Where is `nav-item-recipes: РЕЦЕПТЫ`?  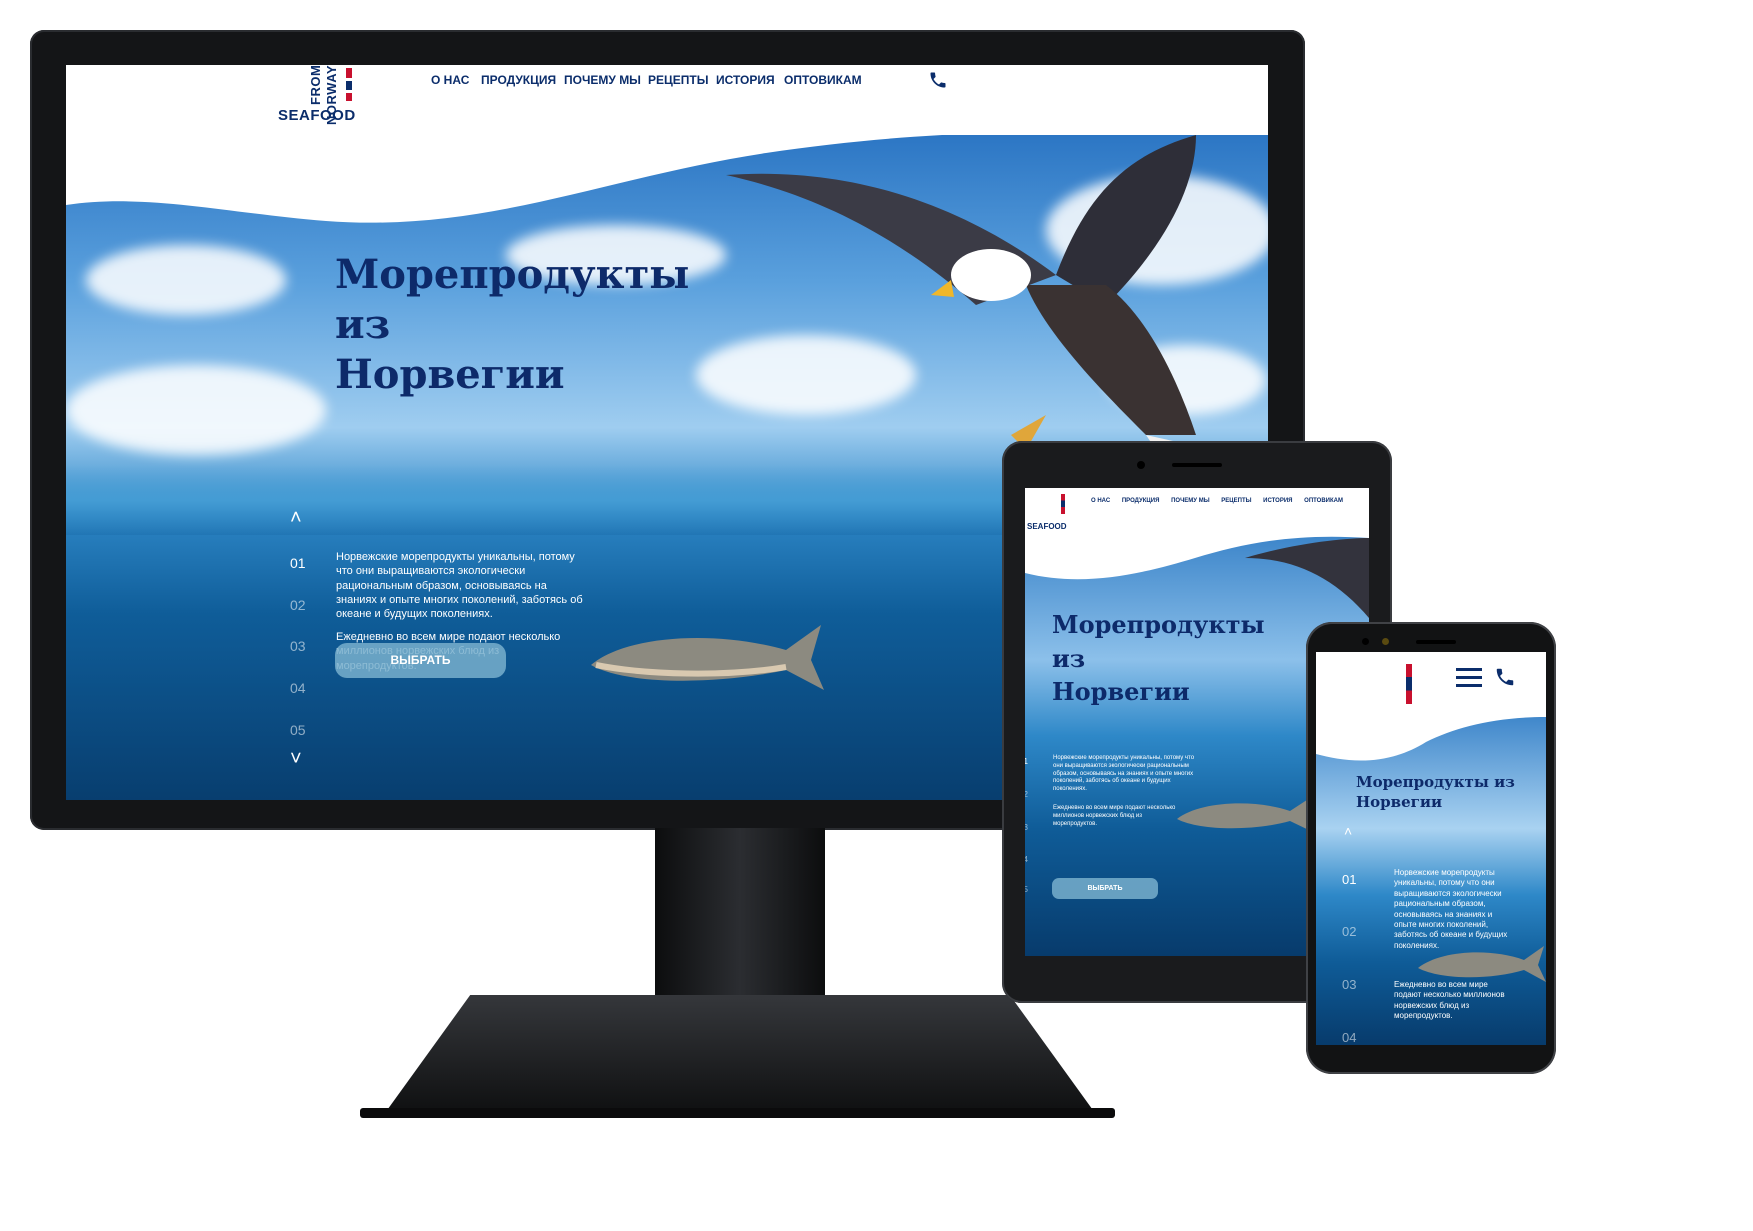
nav-item-recipes: РЕЦЕПТЫ is located at coordinates (678, 80).